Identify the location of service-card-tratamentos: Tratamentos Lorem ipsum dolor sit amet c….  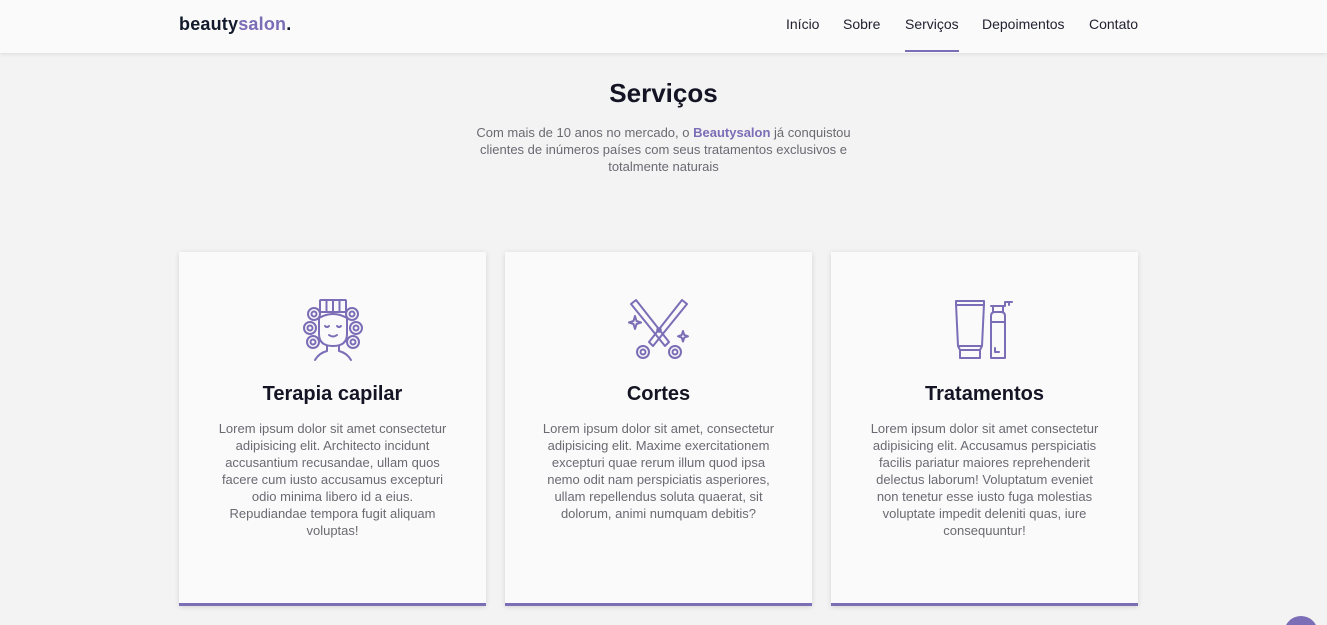
(984, 429).